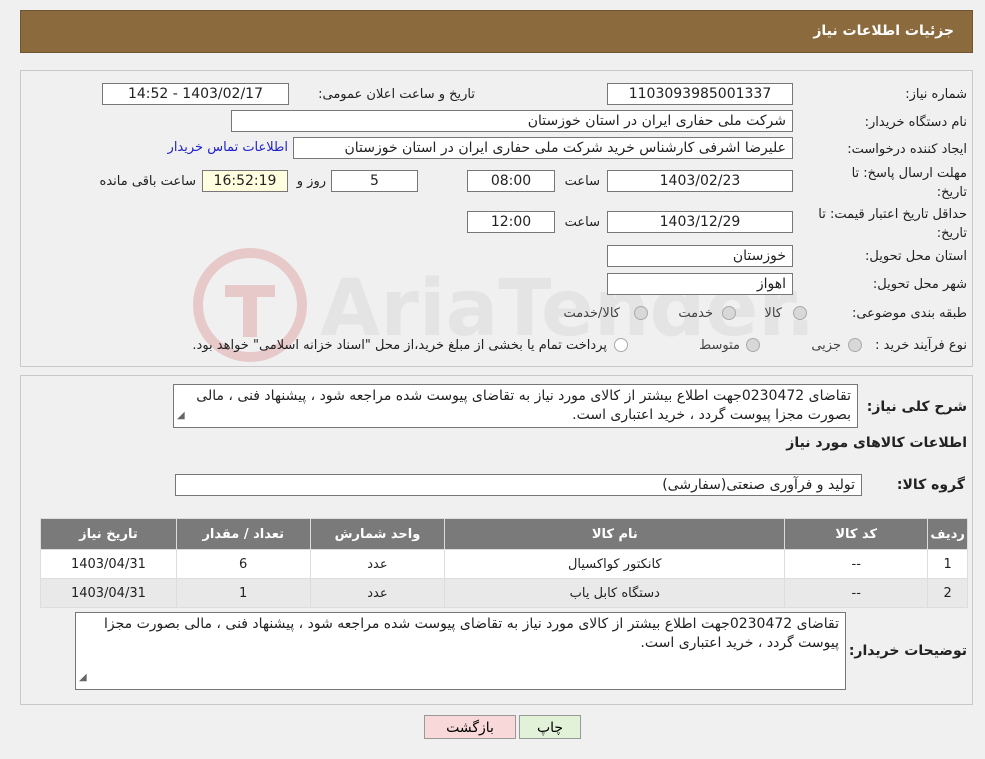 Image resolution: width=985 pixels, height=759 pixels. I want to click on deadline-label: مهلت ارسال پاسخ: تا تاریخ:, so click(909, 183).